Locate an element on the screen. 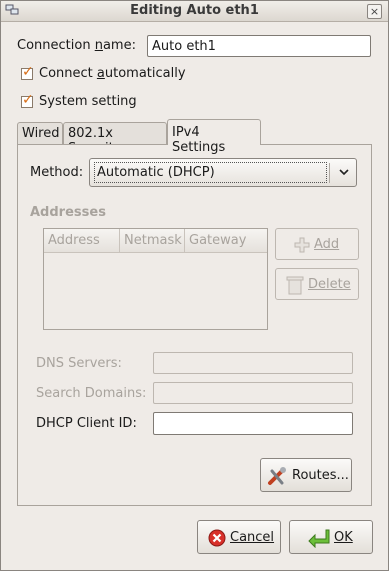 The height and width of the screenshot is (571, 389). column-header-gateway: Gateway is located at coordinates (226, 241).